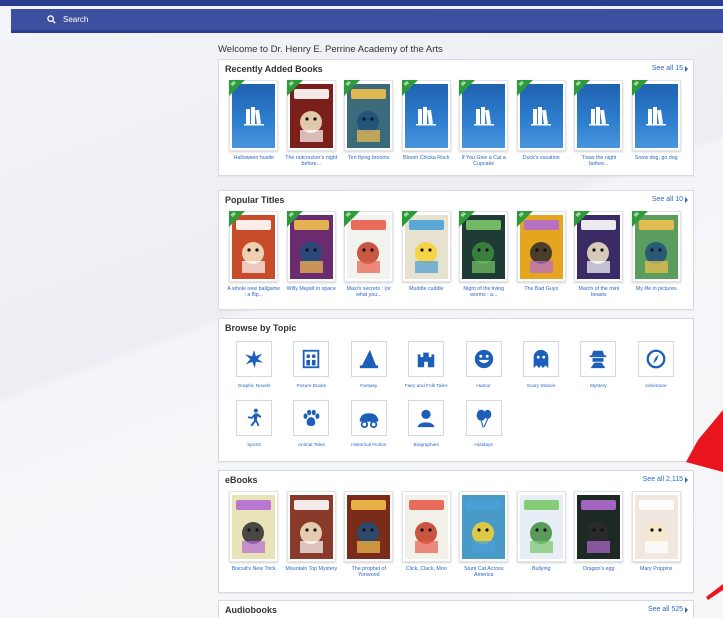  I want to click on book-title-link: Willy Maykit in space, so click(311, 289).